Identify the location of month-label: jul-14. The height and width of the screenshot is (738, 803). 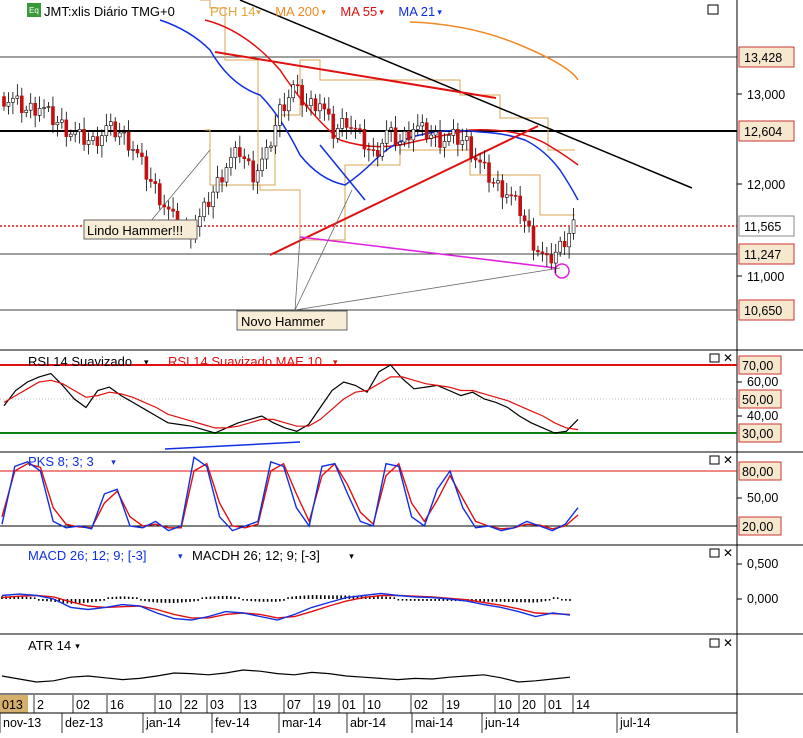
(635, 723).